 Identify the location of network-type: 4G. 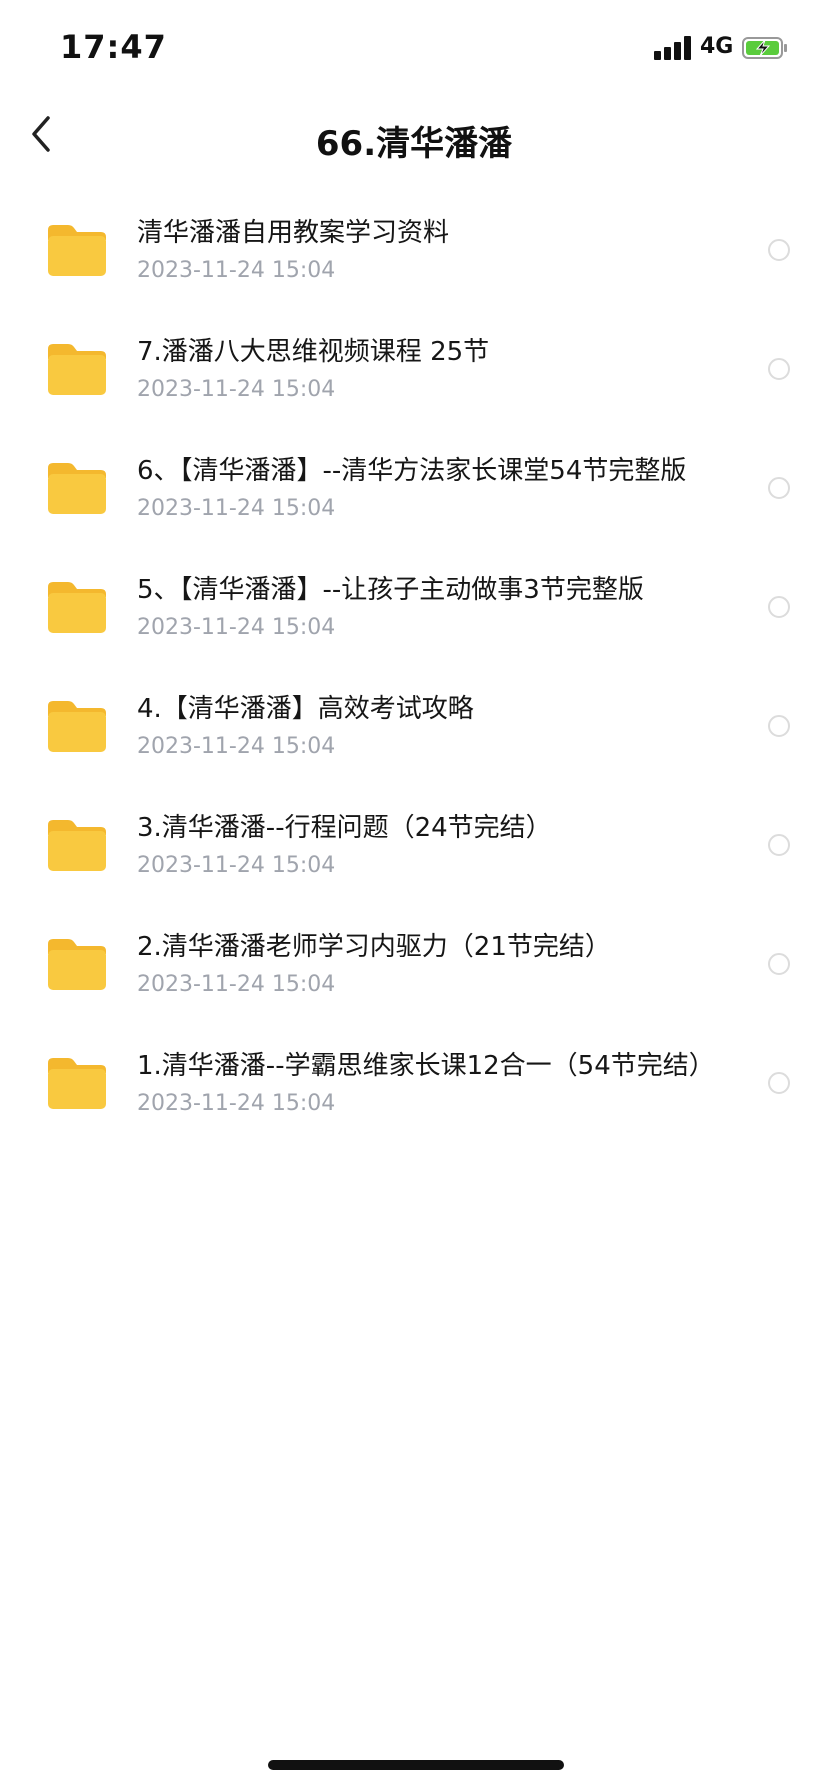
(717, 46).